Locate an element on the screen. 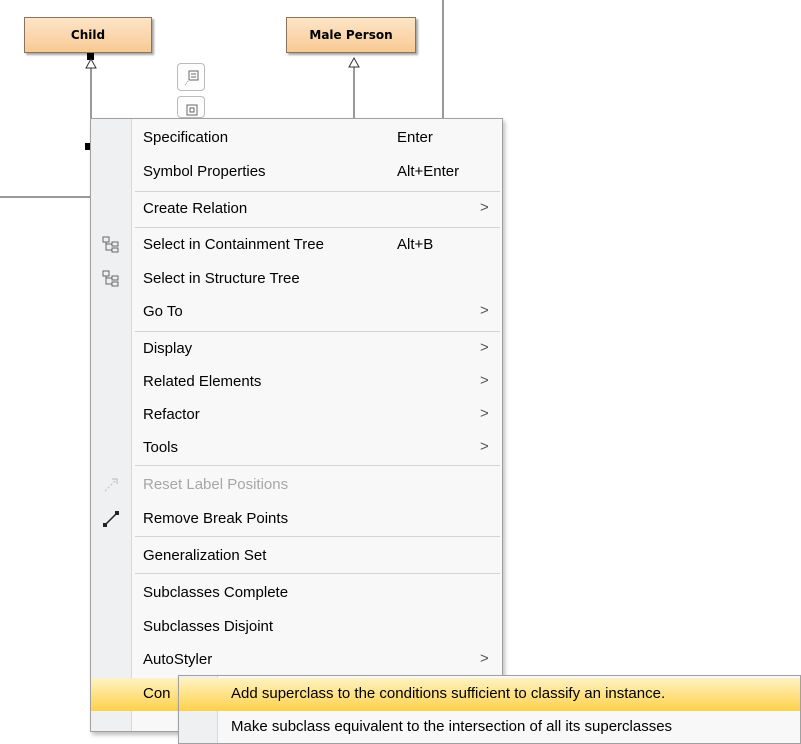 Image resolution: width=801 pixels, height=744 pixels. menu-item-label: Subclasses Complete is located at coordinates (216, 592).